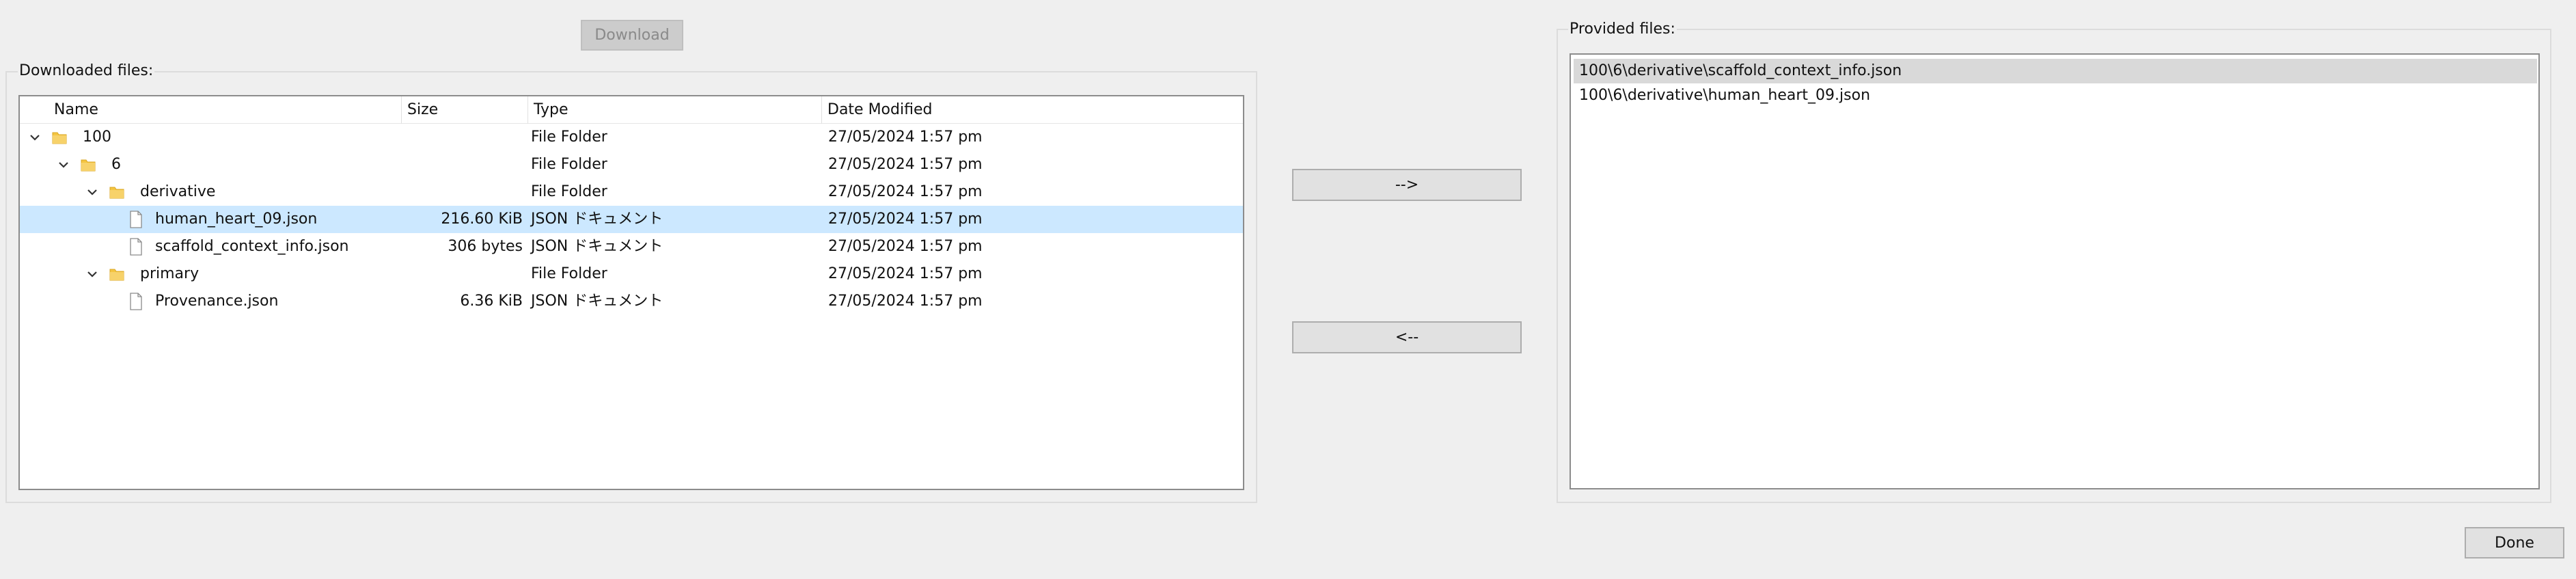 The width and height of the screenshot is (2576, 579). What do you see at coordinates (170, 273) in the screenshot?
I see `cell-name: primary` at bounding box center [170, 273].